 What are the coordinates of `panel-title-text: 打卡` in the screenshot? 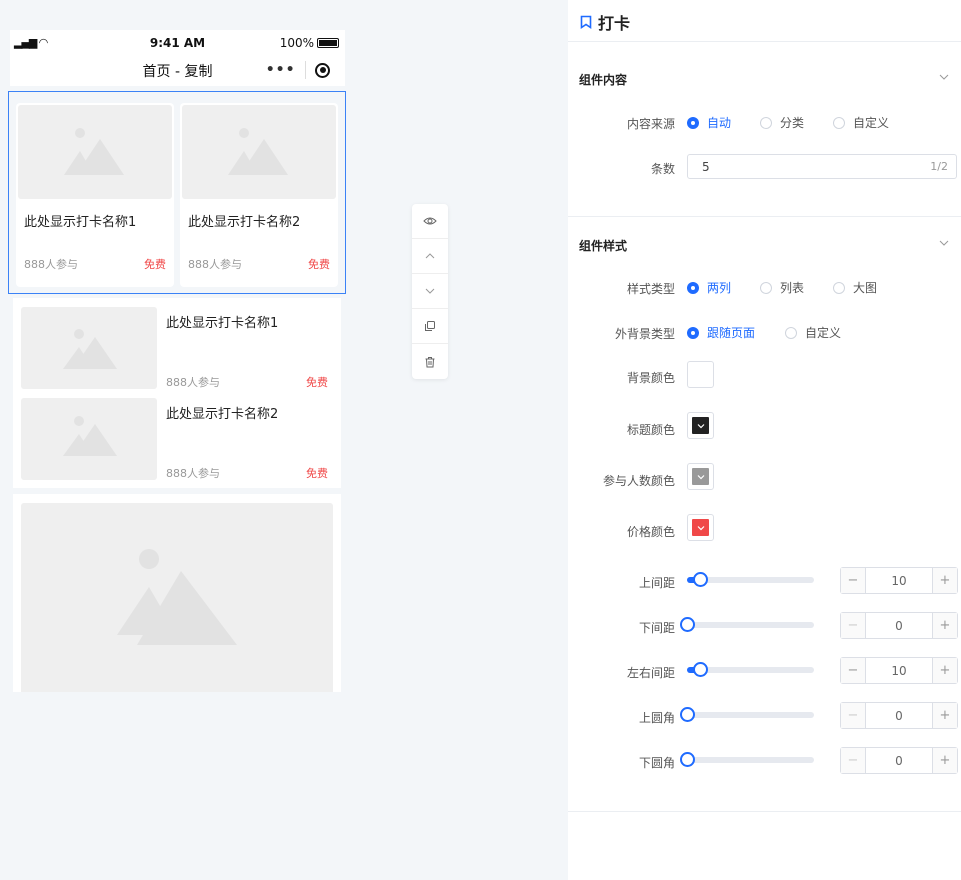 It's located at (614, 23).